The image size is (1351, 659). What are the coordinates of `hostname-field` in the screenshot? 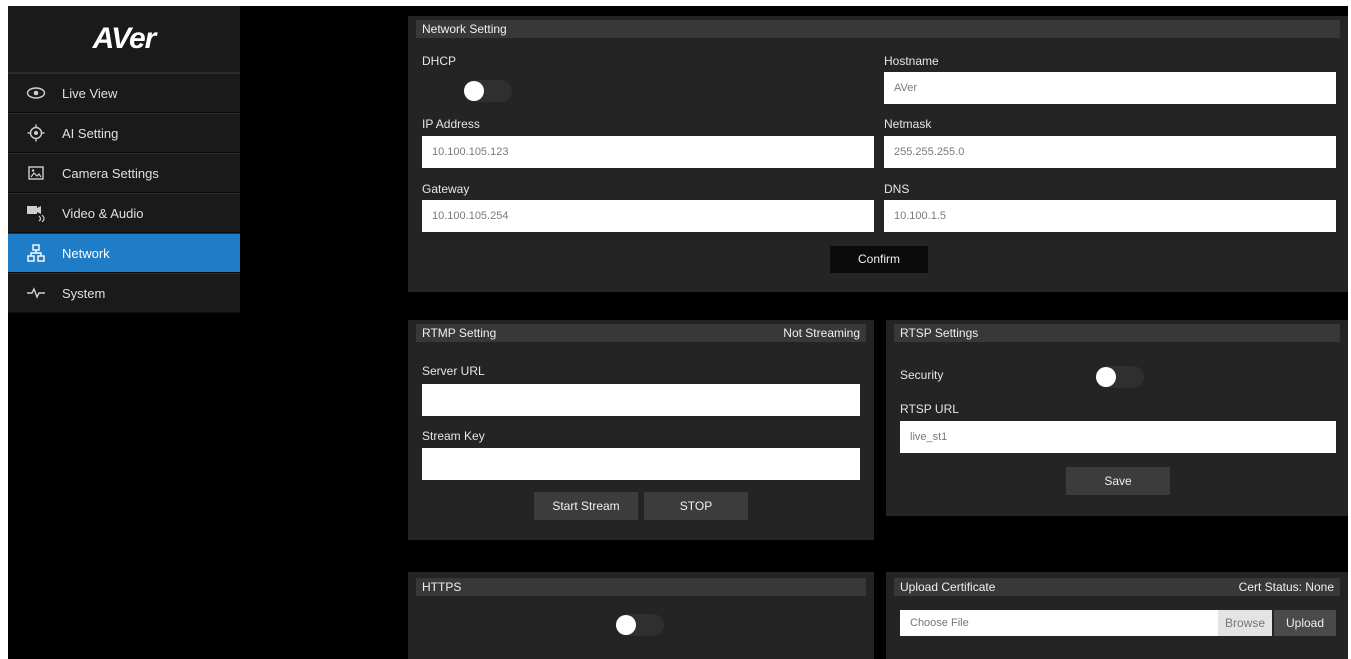 It's located at (1110, 88).